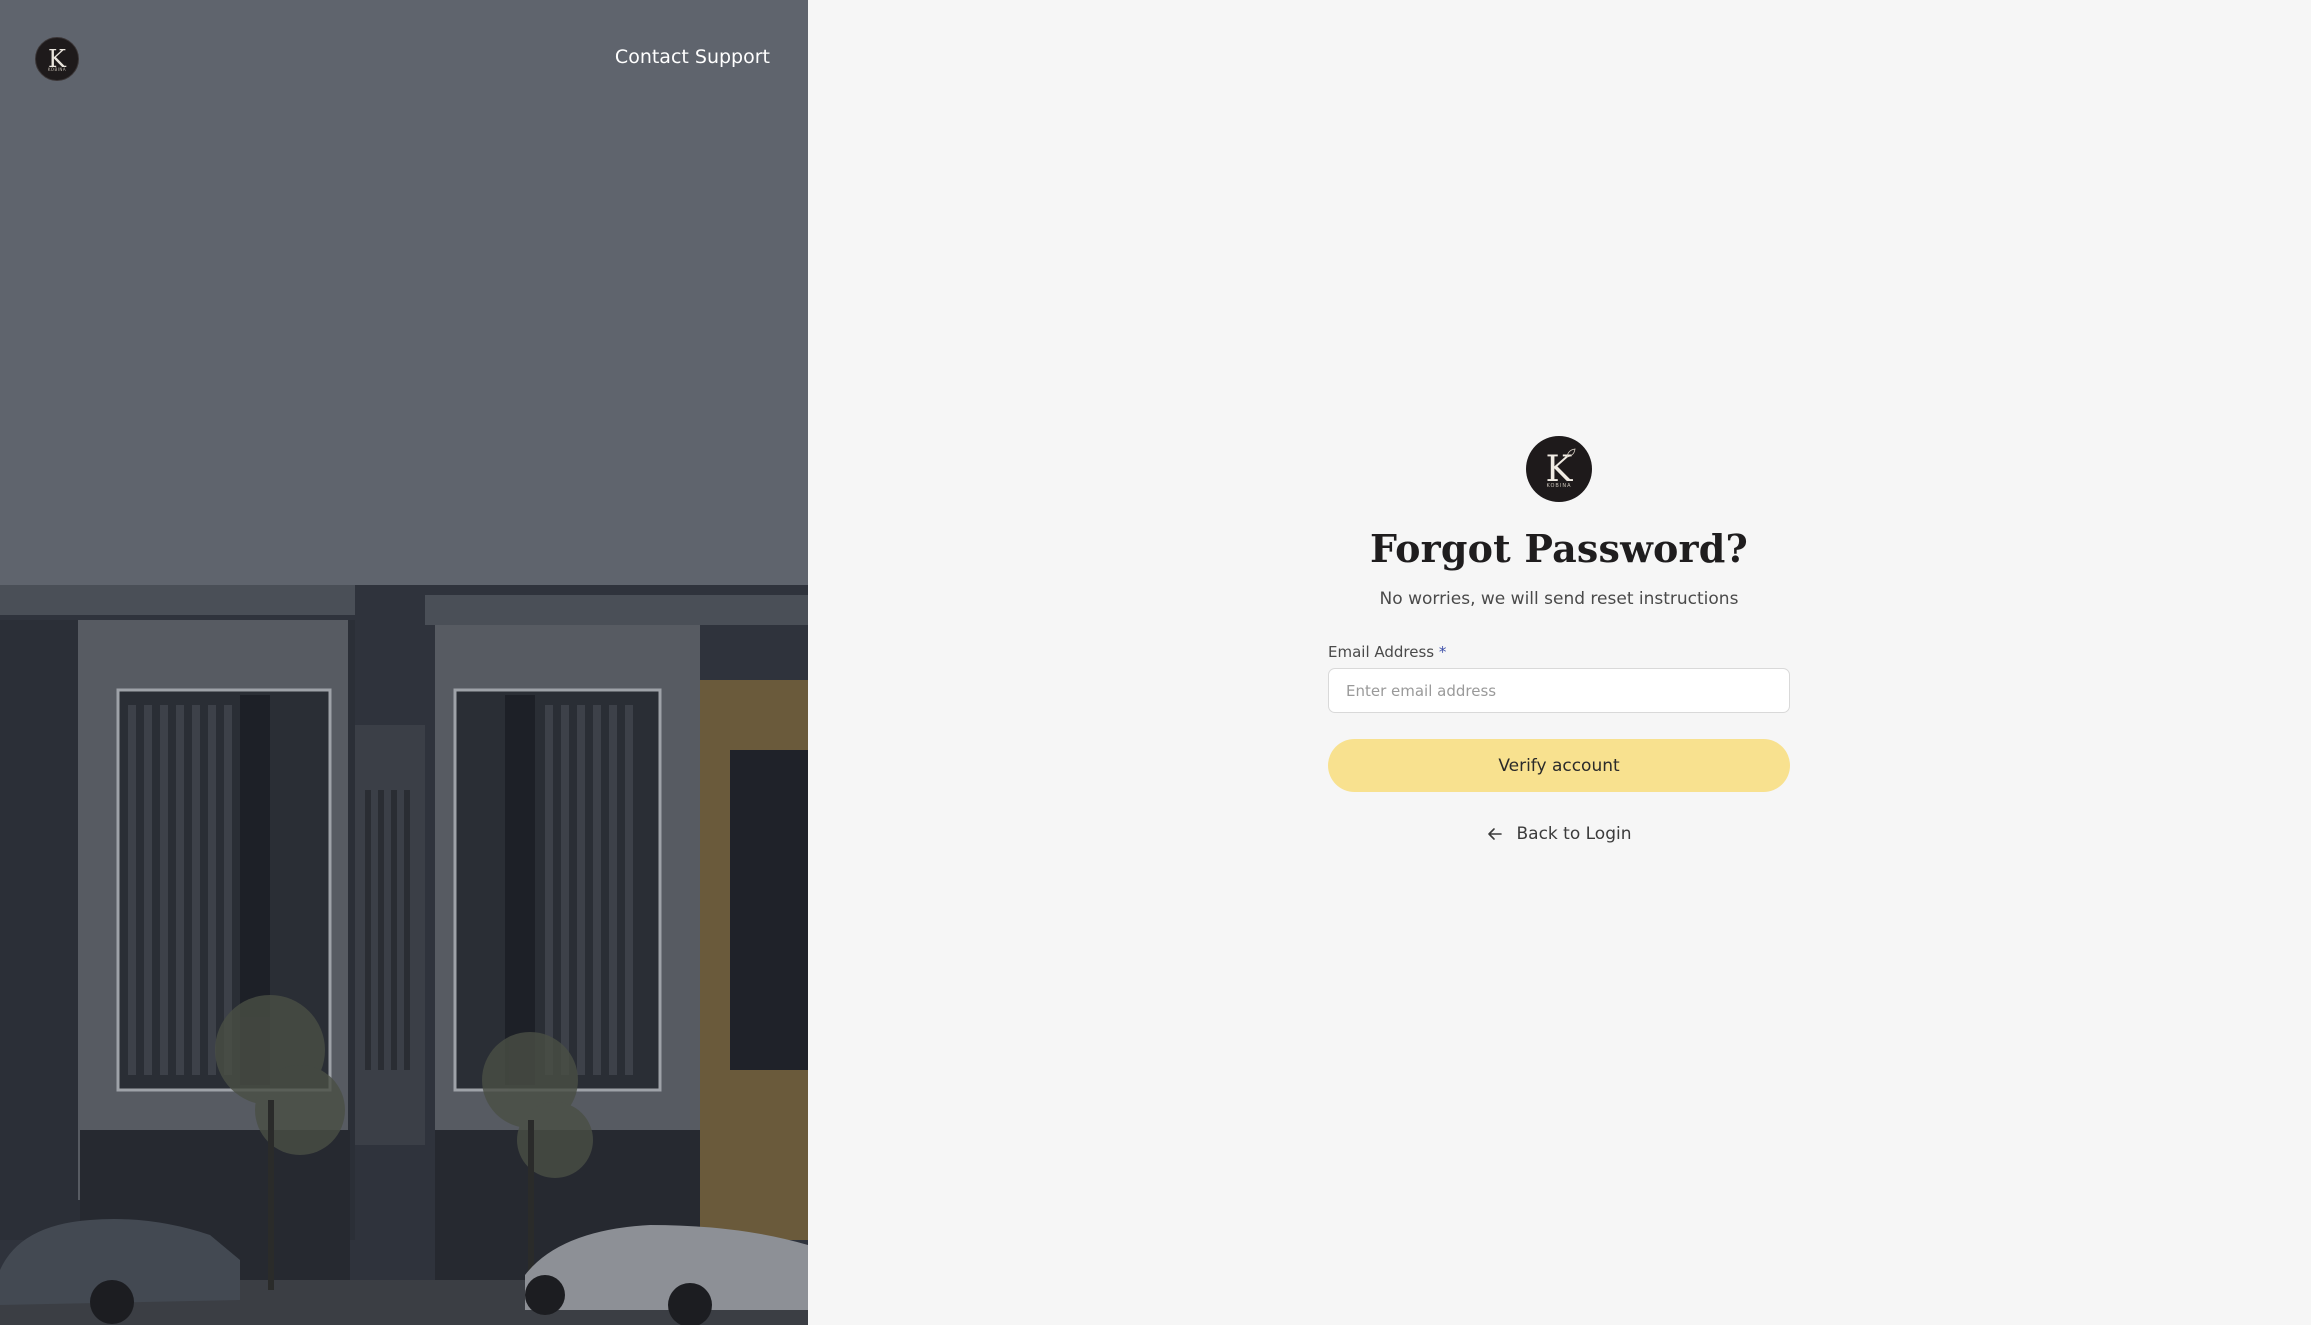 Image resolution: width=2311 pixels, height=1325 pixels. What do you see at coordinates (1381, 652) in the screenshot?
I see `email-label-text: Email Address` at bounding box center [1381, 652].